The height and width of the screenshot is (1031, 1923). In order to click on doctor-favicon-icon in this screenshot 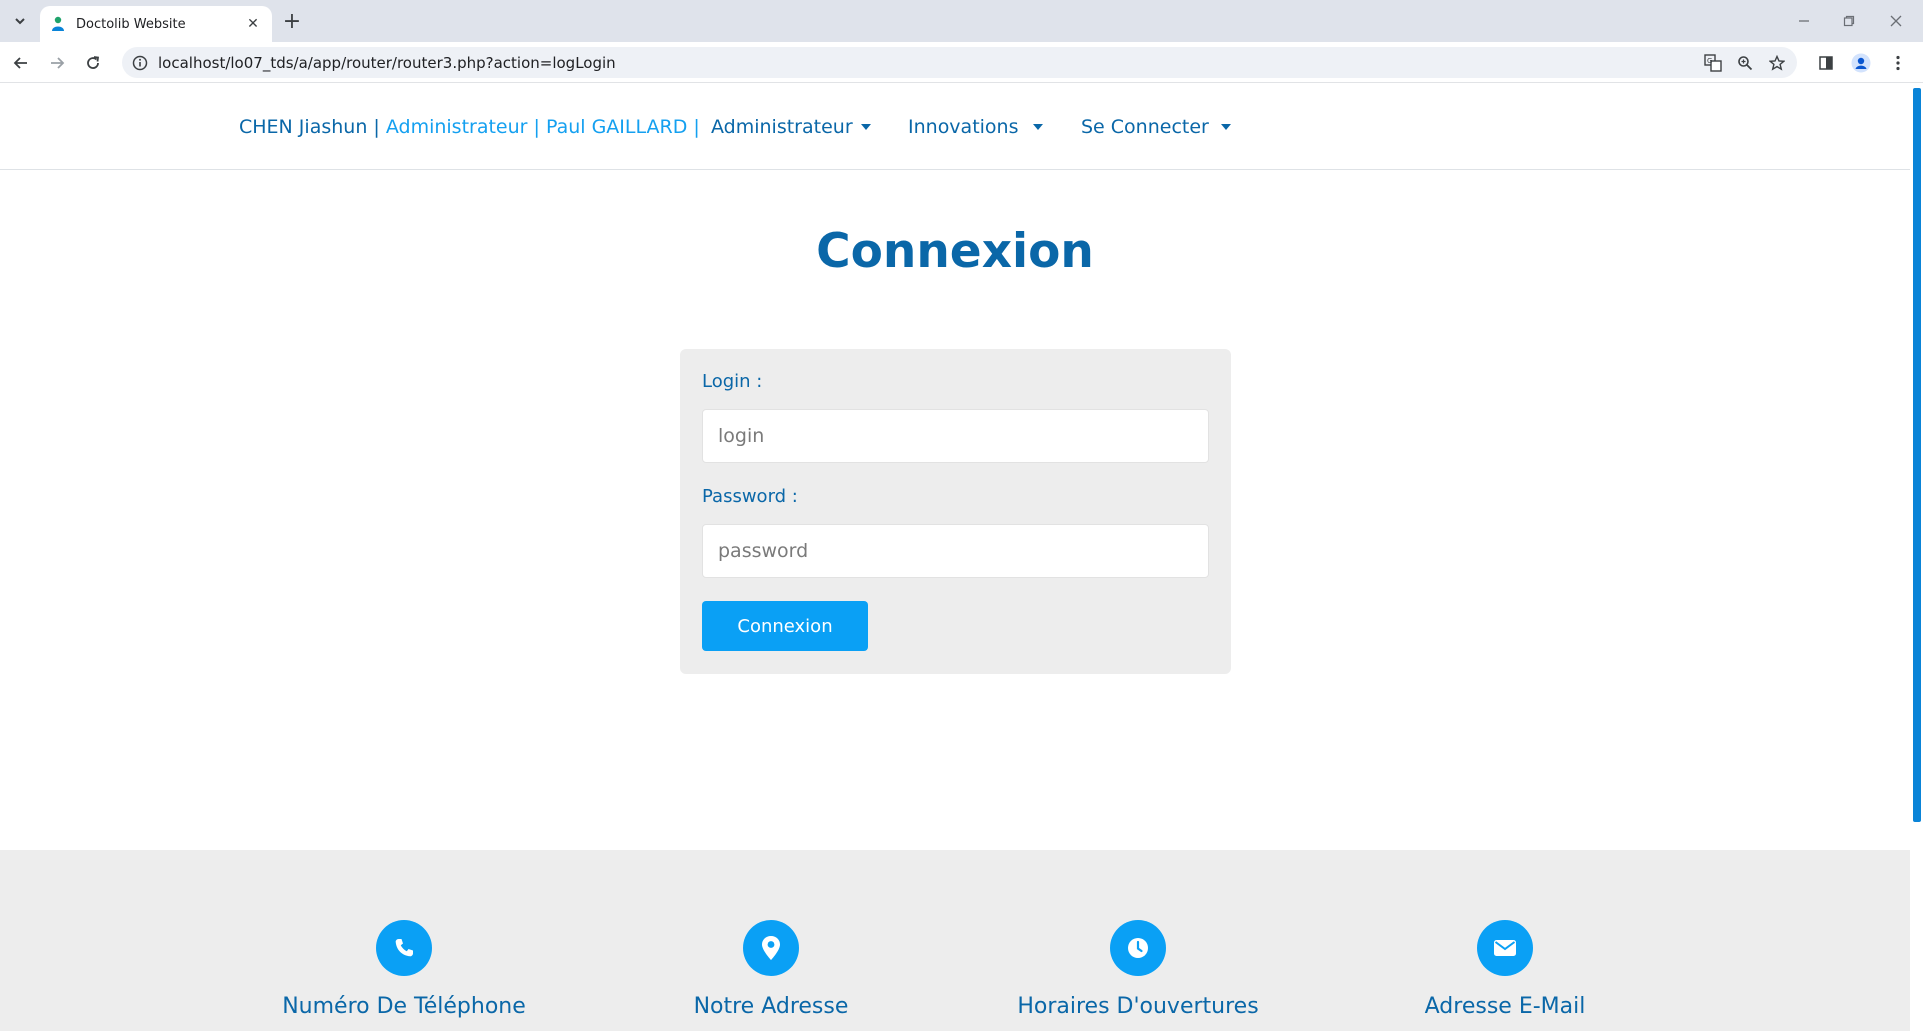, I will do `click(58, 24)`.